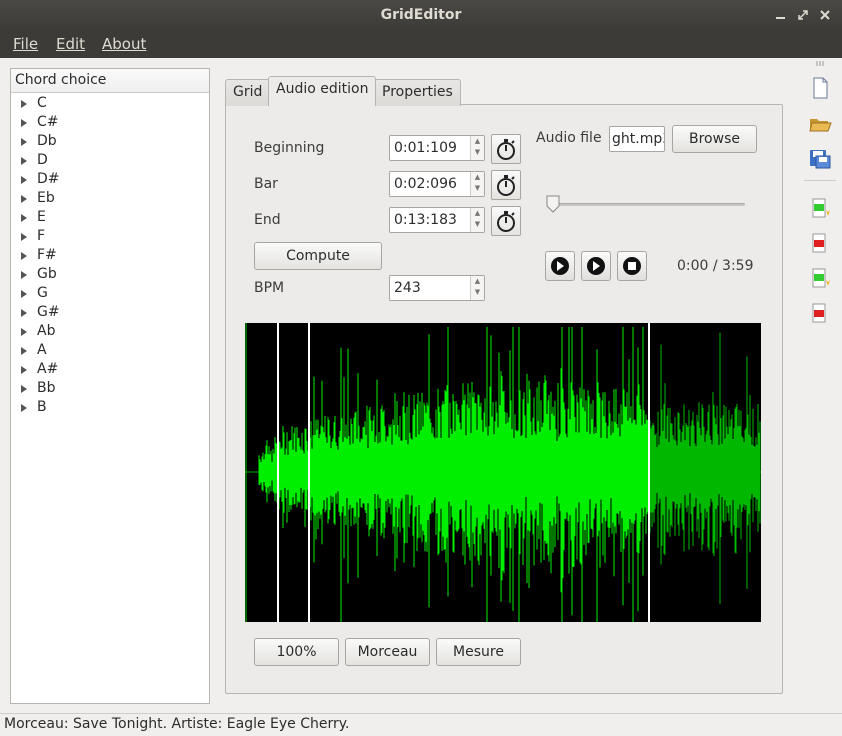 The image size is (842, 736). I want to click on toolbar-grip-icon, so click(820, 63).